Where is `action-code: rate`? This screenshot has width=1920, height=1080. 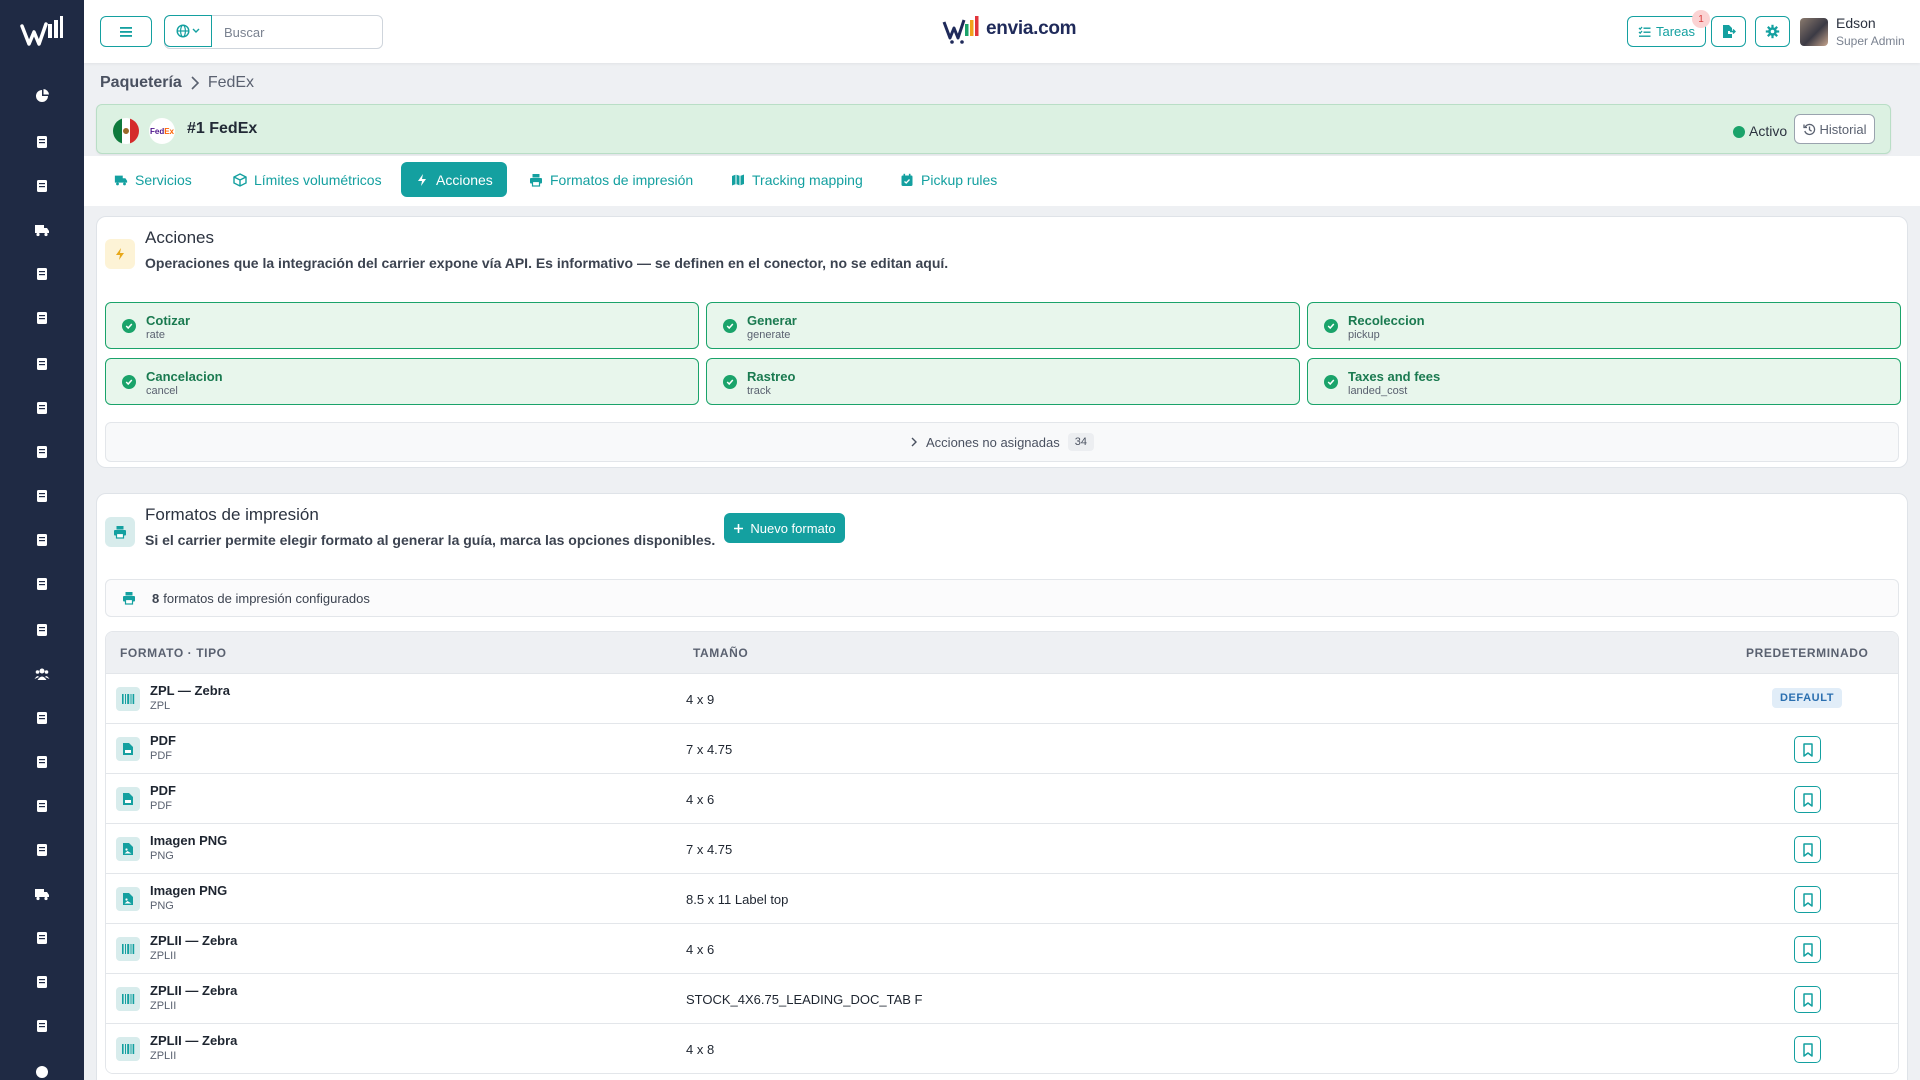 action-code: rate is located at coordinates (155, 335).